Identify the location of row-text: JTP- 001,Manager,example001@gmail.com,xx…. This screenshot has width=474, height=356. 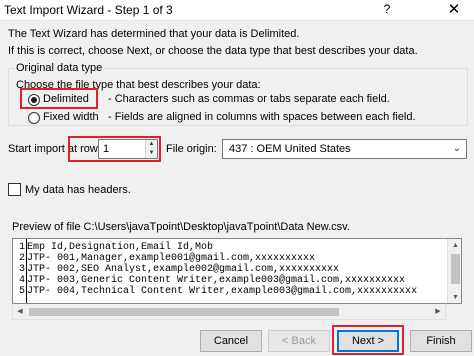
(171, 258).